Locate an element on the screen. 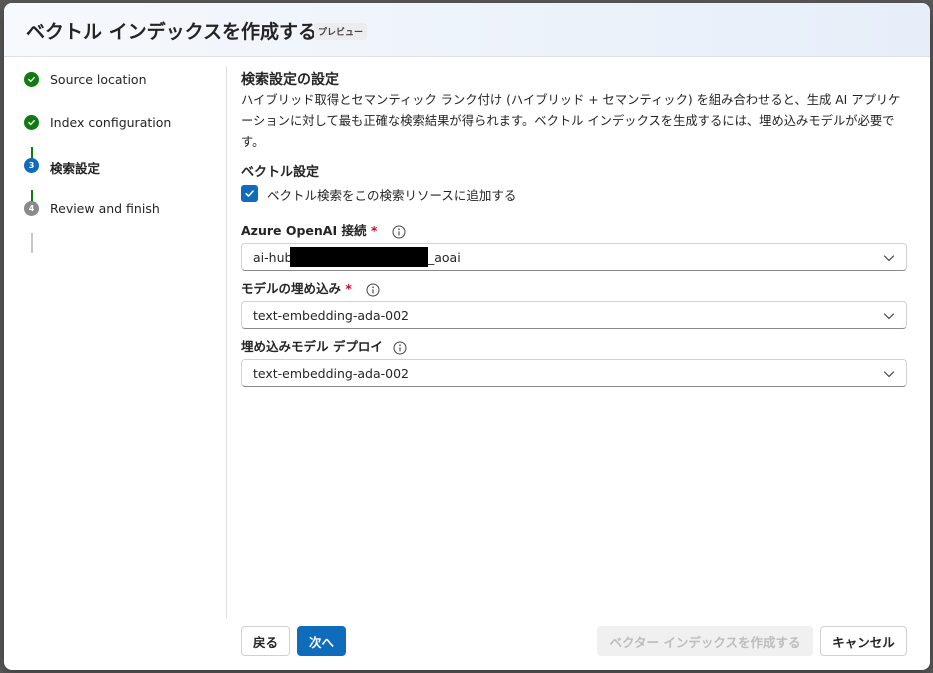 The image size is (933, 673). step-connector is located at coordinates (32, 243).